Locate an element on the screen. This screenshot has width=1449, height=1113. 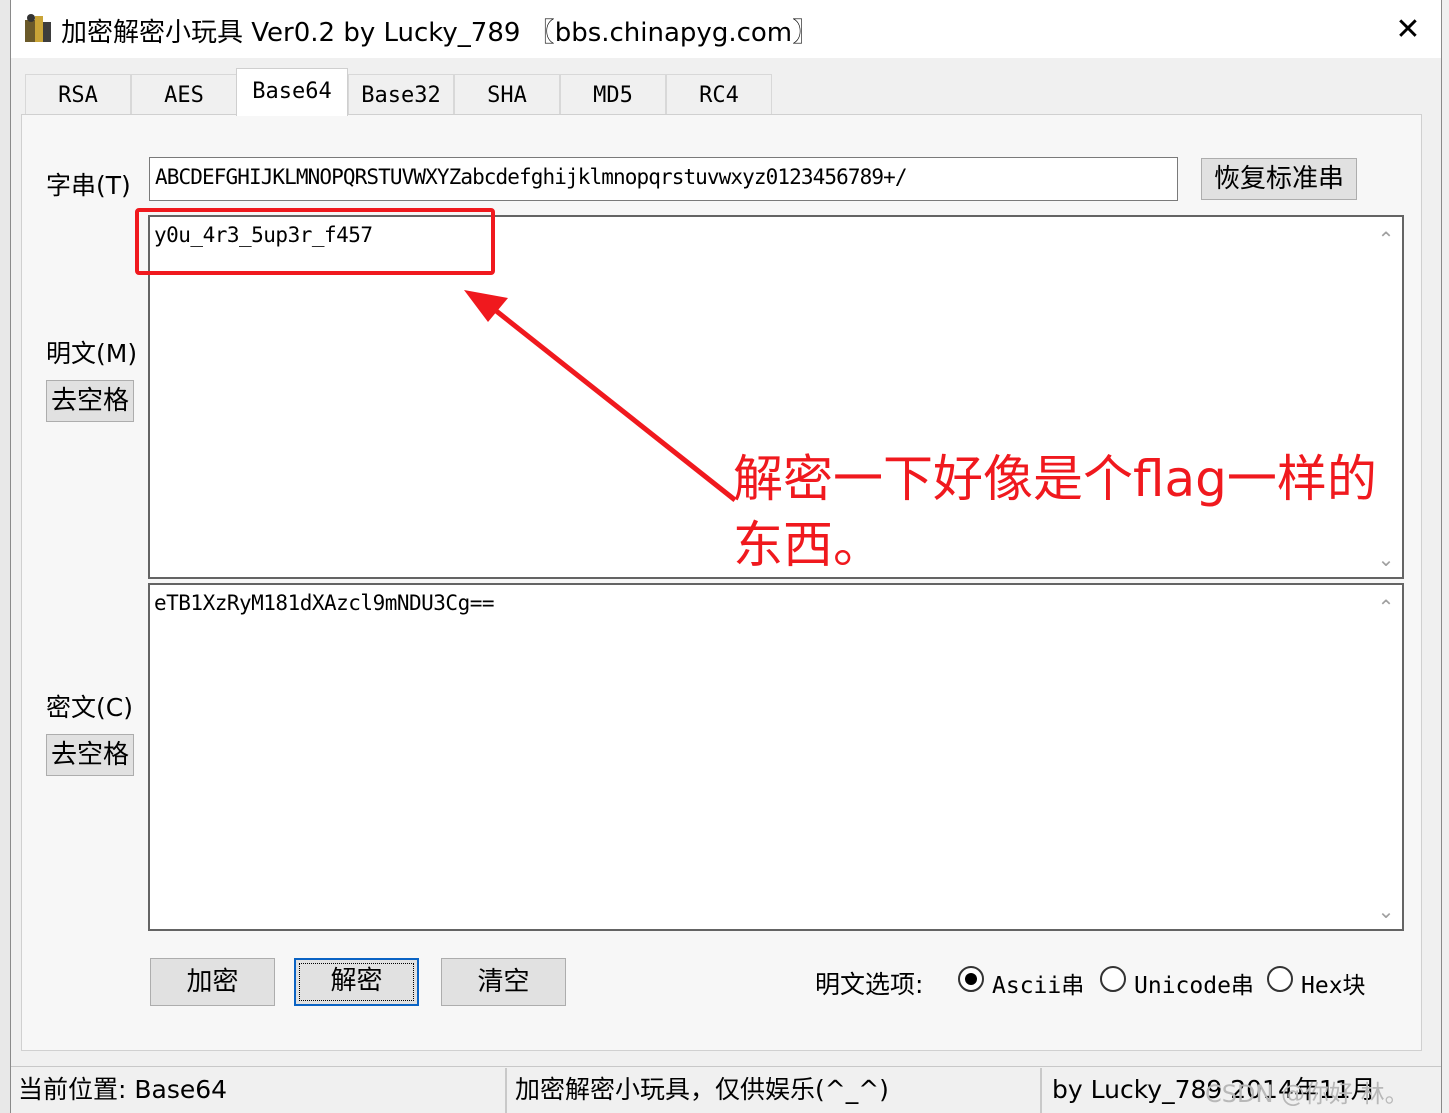
tab-base64: Base64 is located at coordinates (292, 92).